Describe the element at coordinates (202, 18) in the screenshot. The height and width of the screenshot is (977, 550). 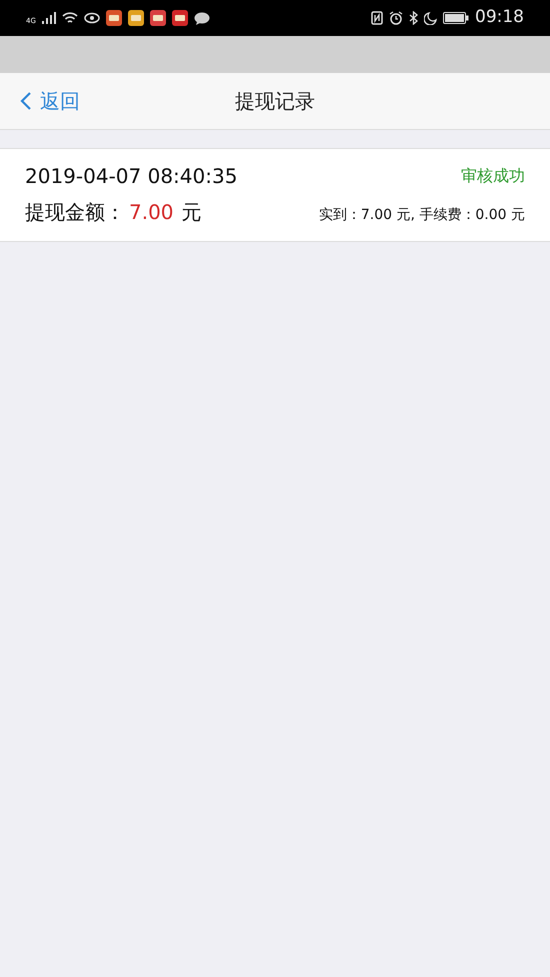
I see `chat-bubble-icon` at that location.